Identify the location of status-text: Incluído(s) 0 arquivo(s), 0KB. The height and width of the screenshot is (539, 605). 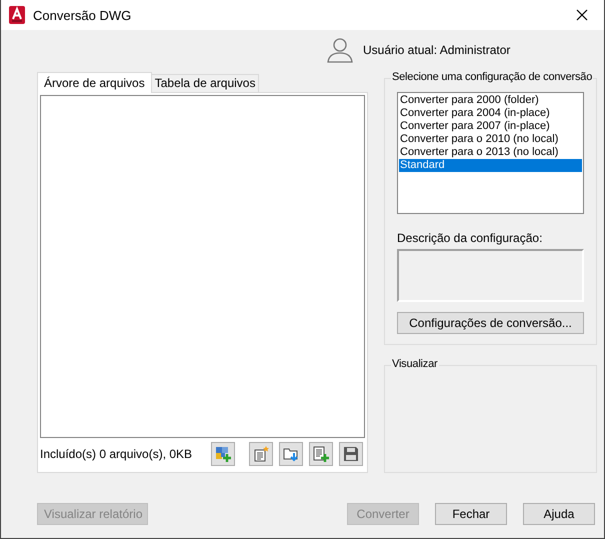
(117, 454).